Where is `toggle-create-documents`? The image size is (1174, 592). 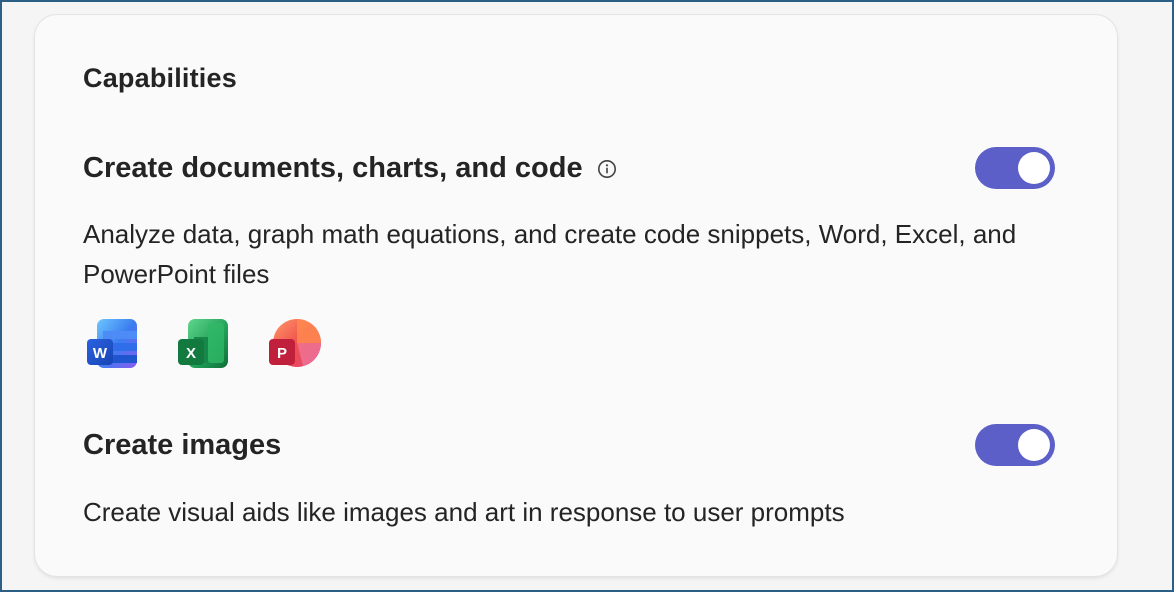
toggle-create-documents is located at coordinates (1015, 168).